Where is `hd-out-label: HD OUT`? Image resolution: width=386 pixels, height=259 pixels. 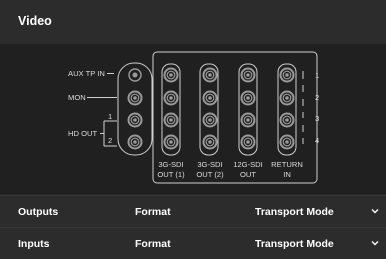
hd-out-label: HD OUT is located at coordinates (82, 133).